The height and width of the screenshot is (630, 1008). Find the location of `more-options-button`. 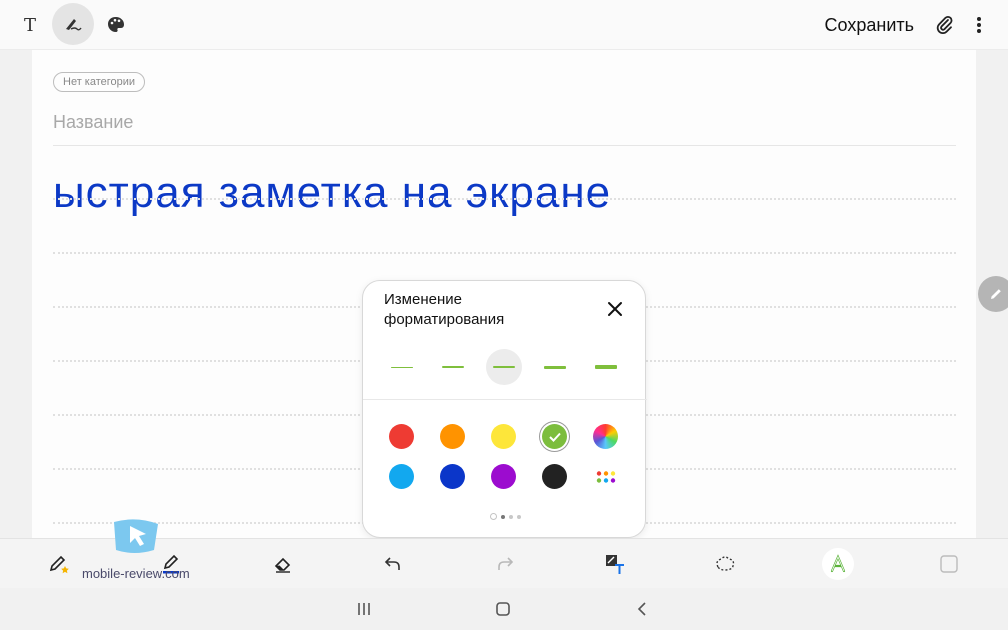

more-options-button is located at coordinates (979, 25).